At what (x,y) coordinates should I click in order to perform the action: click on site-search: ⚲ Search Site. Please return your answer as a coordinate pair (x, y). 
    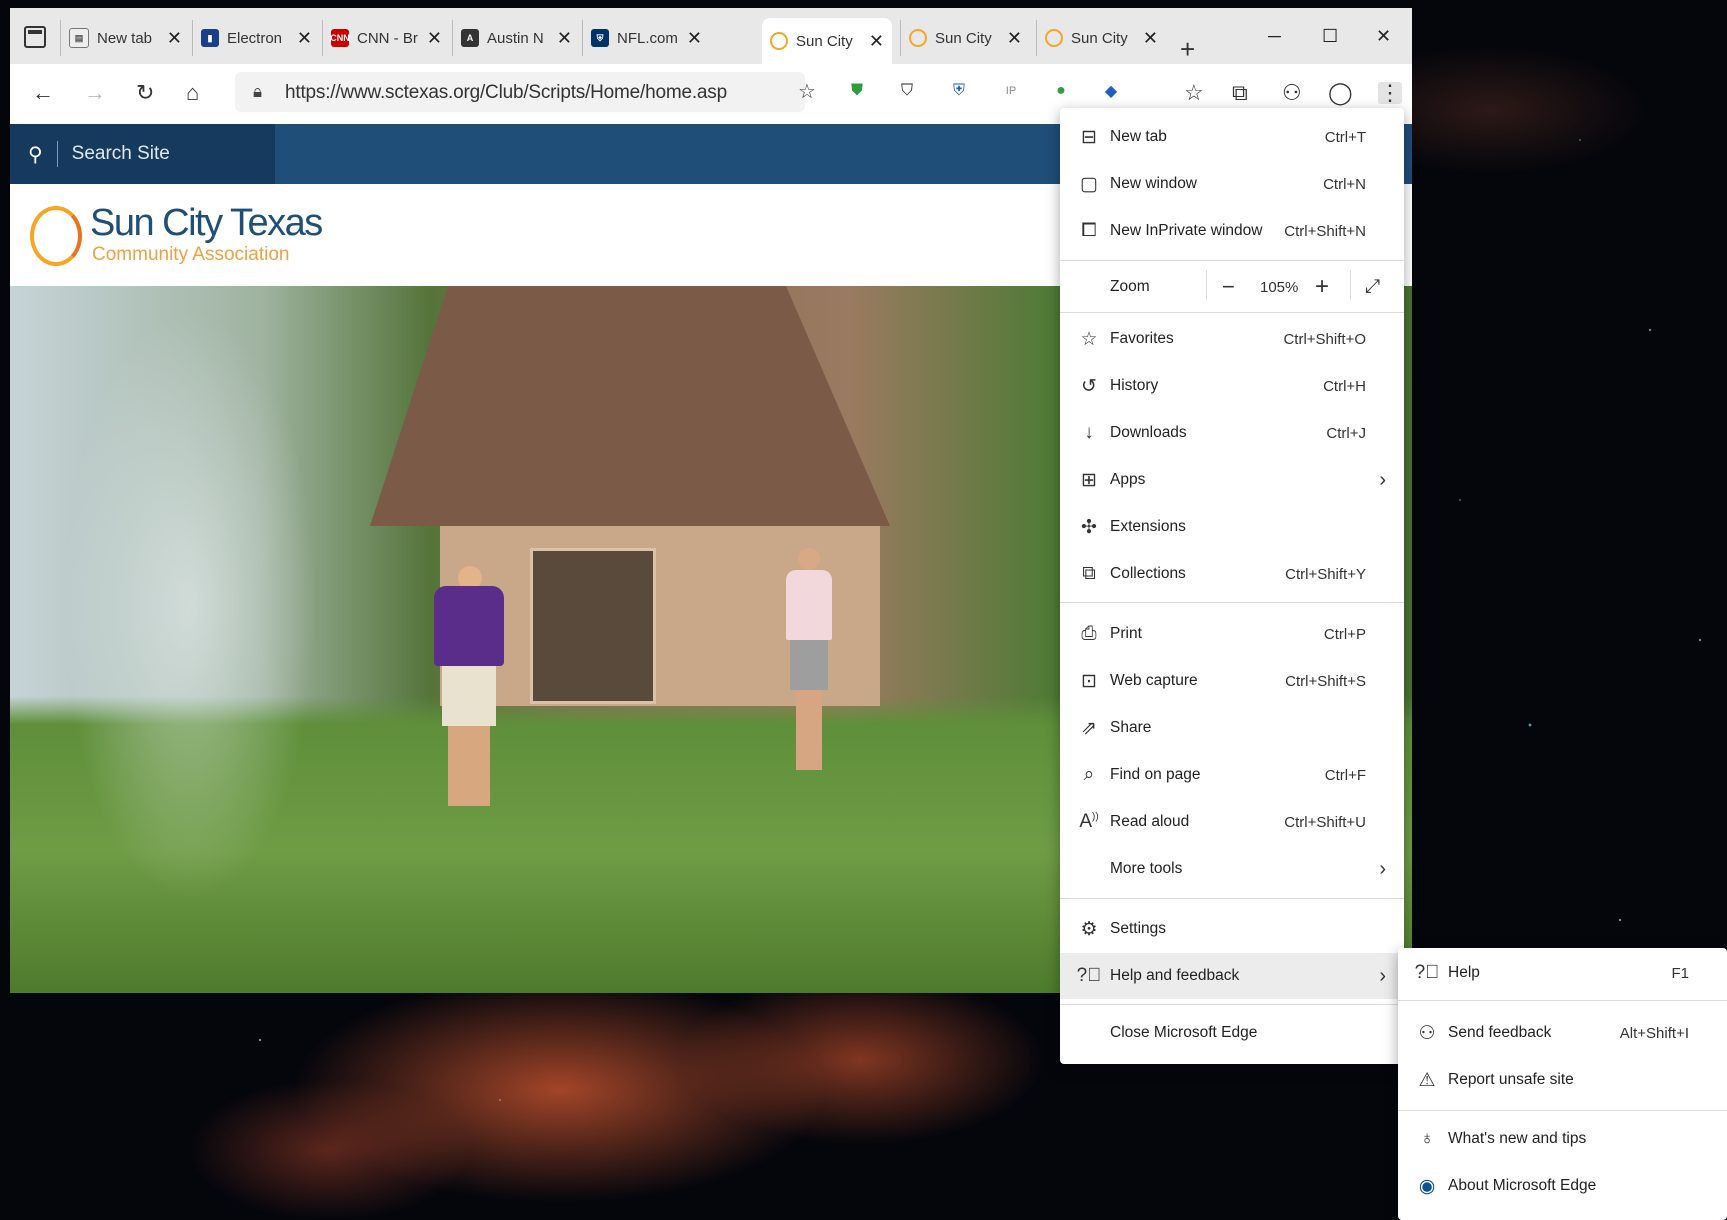
    Looking at the image, I should click on (142, 154).